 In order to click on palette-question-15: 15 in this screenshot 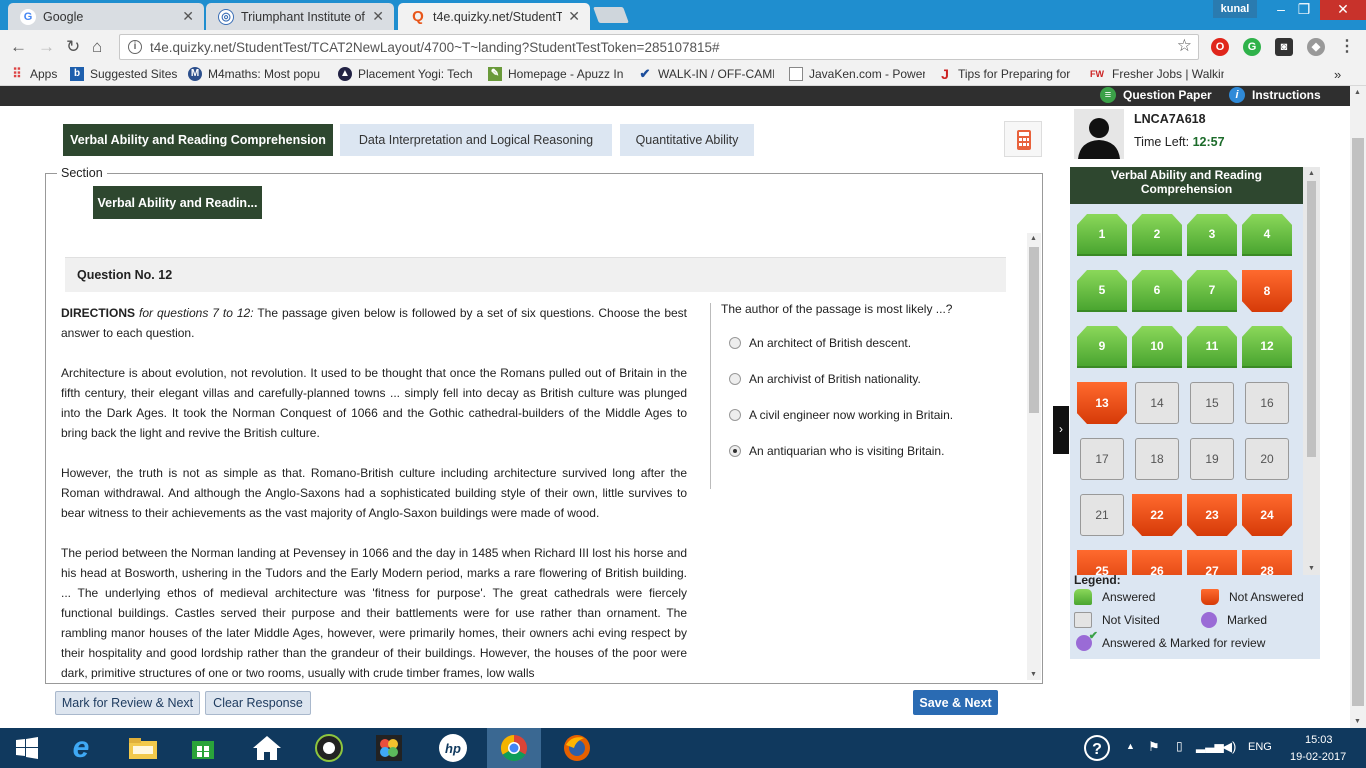, I will do `click(1212, 403)`.